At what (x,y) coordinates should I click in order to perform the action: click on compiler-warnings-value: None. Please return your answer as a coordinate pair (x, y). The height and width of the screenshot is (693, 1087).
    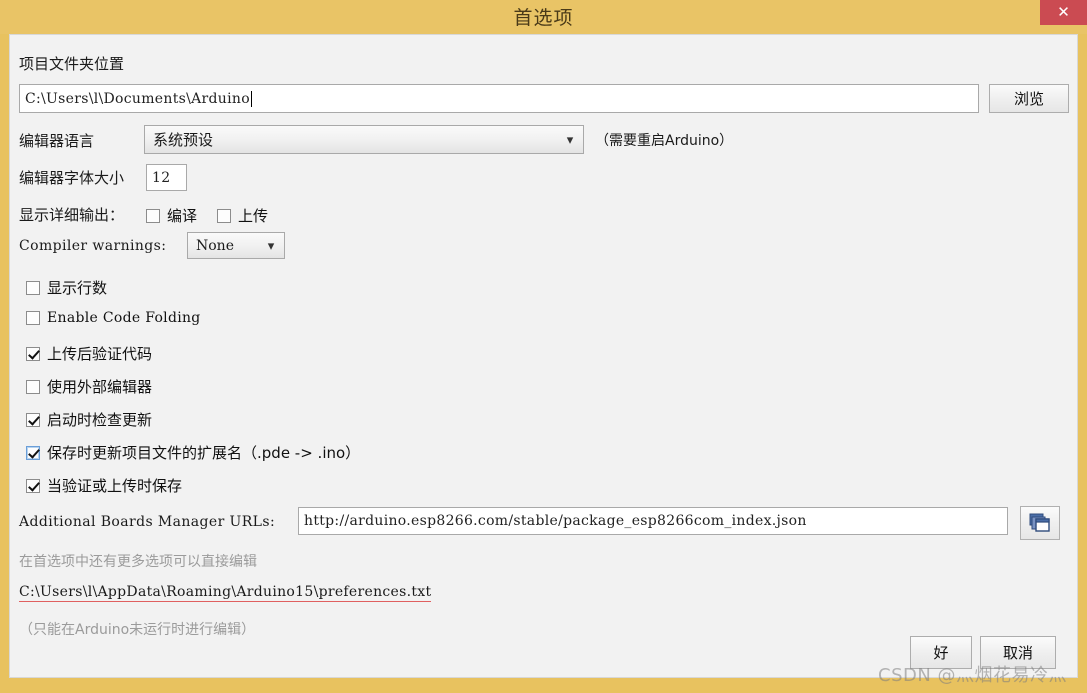
    Looking at the image, I should click on (215, 245).